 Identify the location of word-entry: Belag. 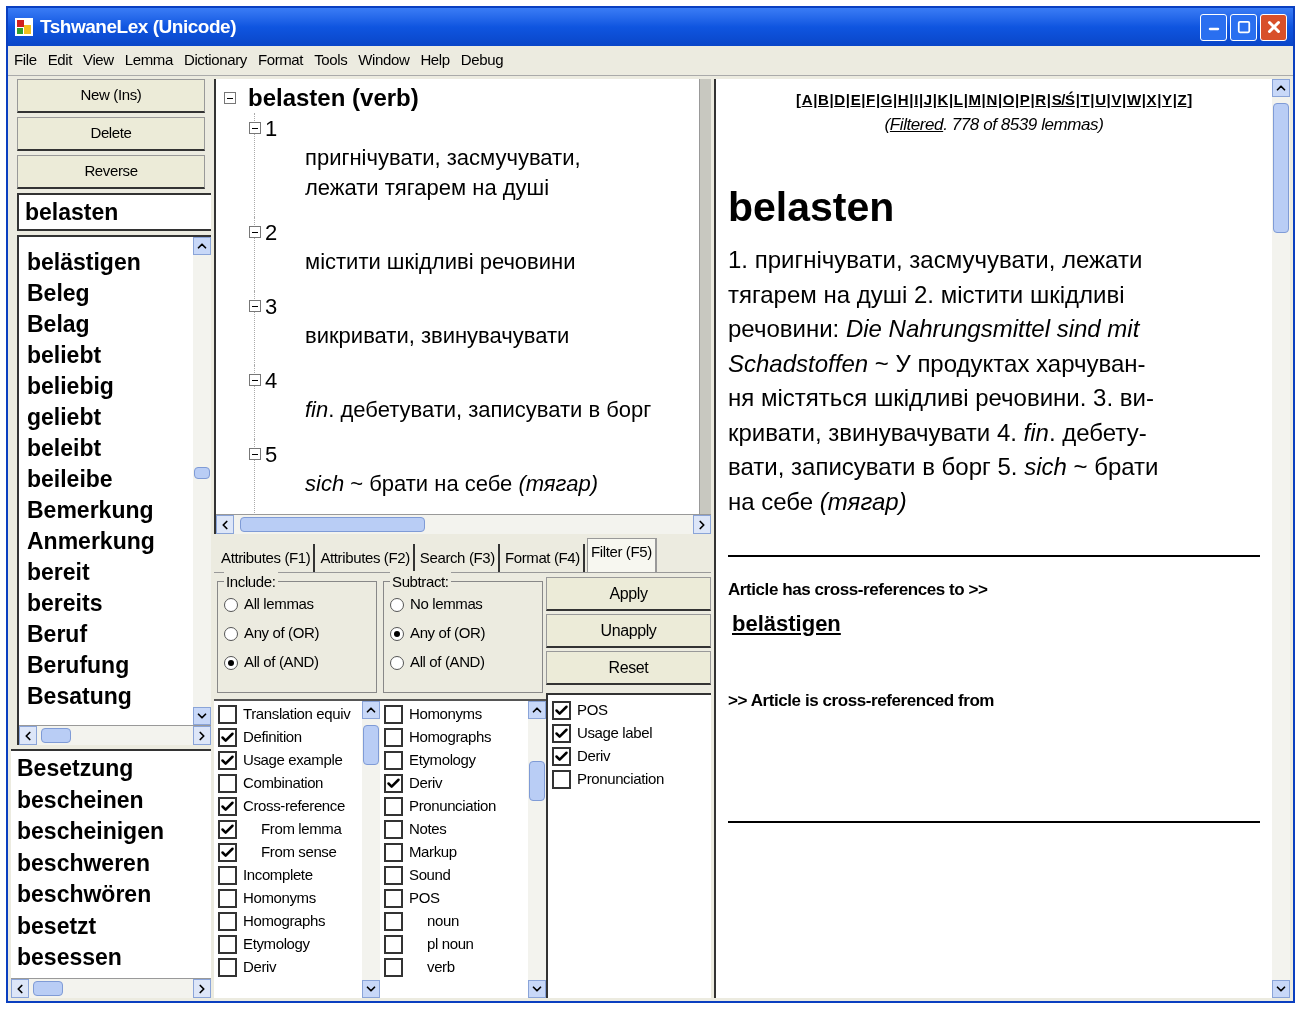
(110, 324).